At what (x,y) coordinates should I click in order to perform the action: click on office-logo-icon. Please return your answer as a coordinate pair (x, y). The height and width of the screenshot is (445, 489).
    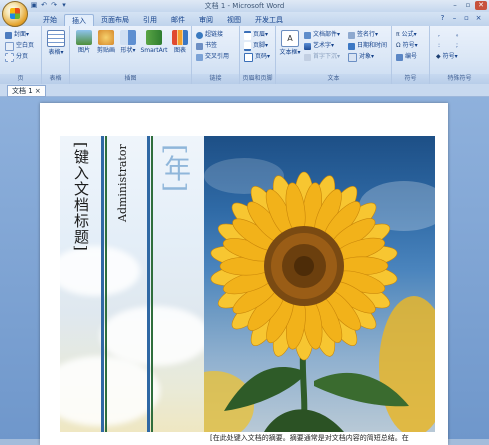
    Looking at the image, I should click on (15, 13).